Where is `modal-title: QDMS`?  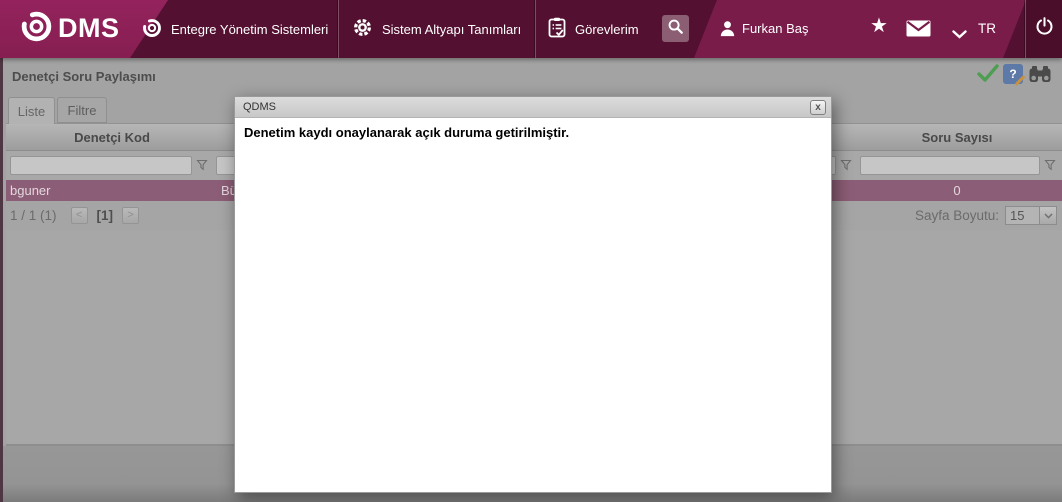
modal-title: QDMS is located at coordinates (259, 107).